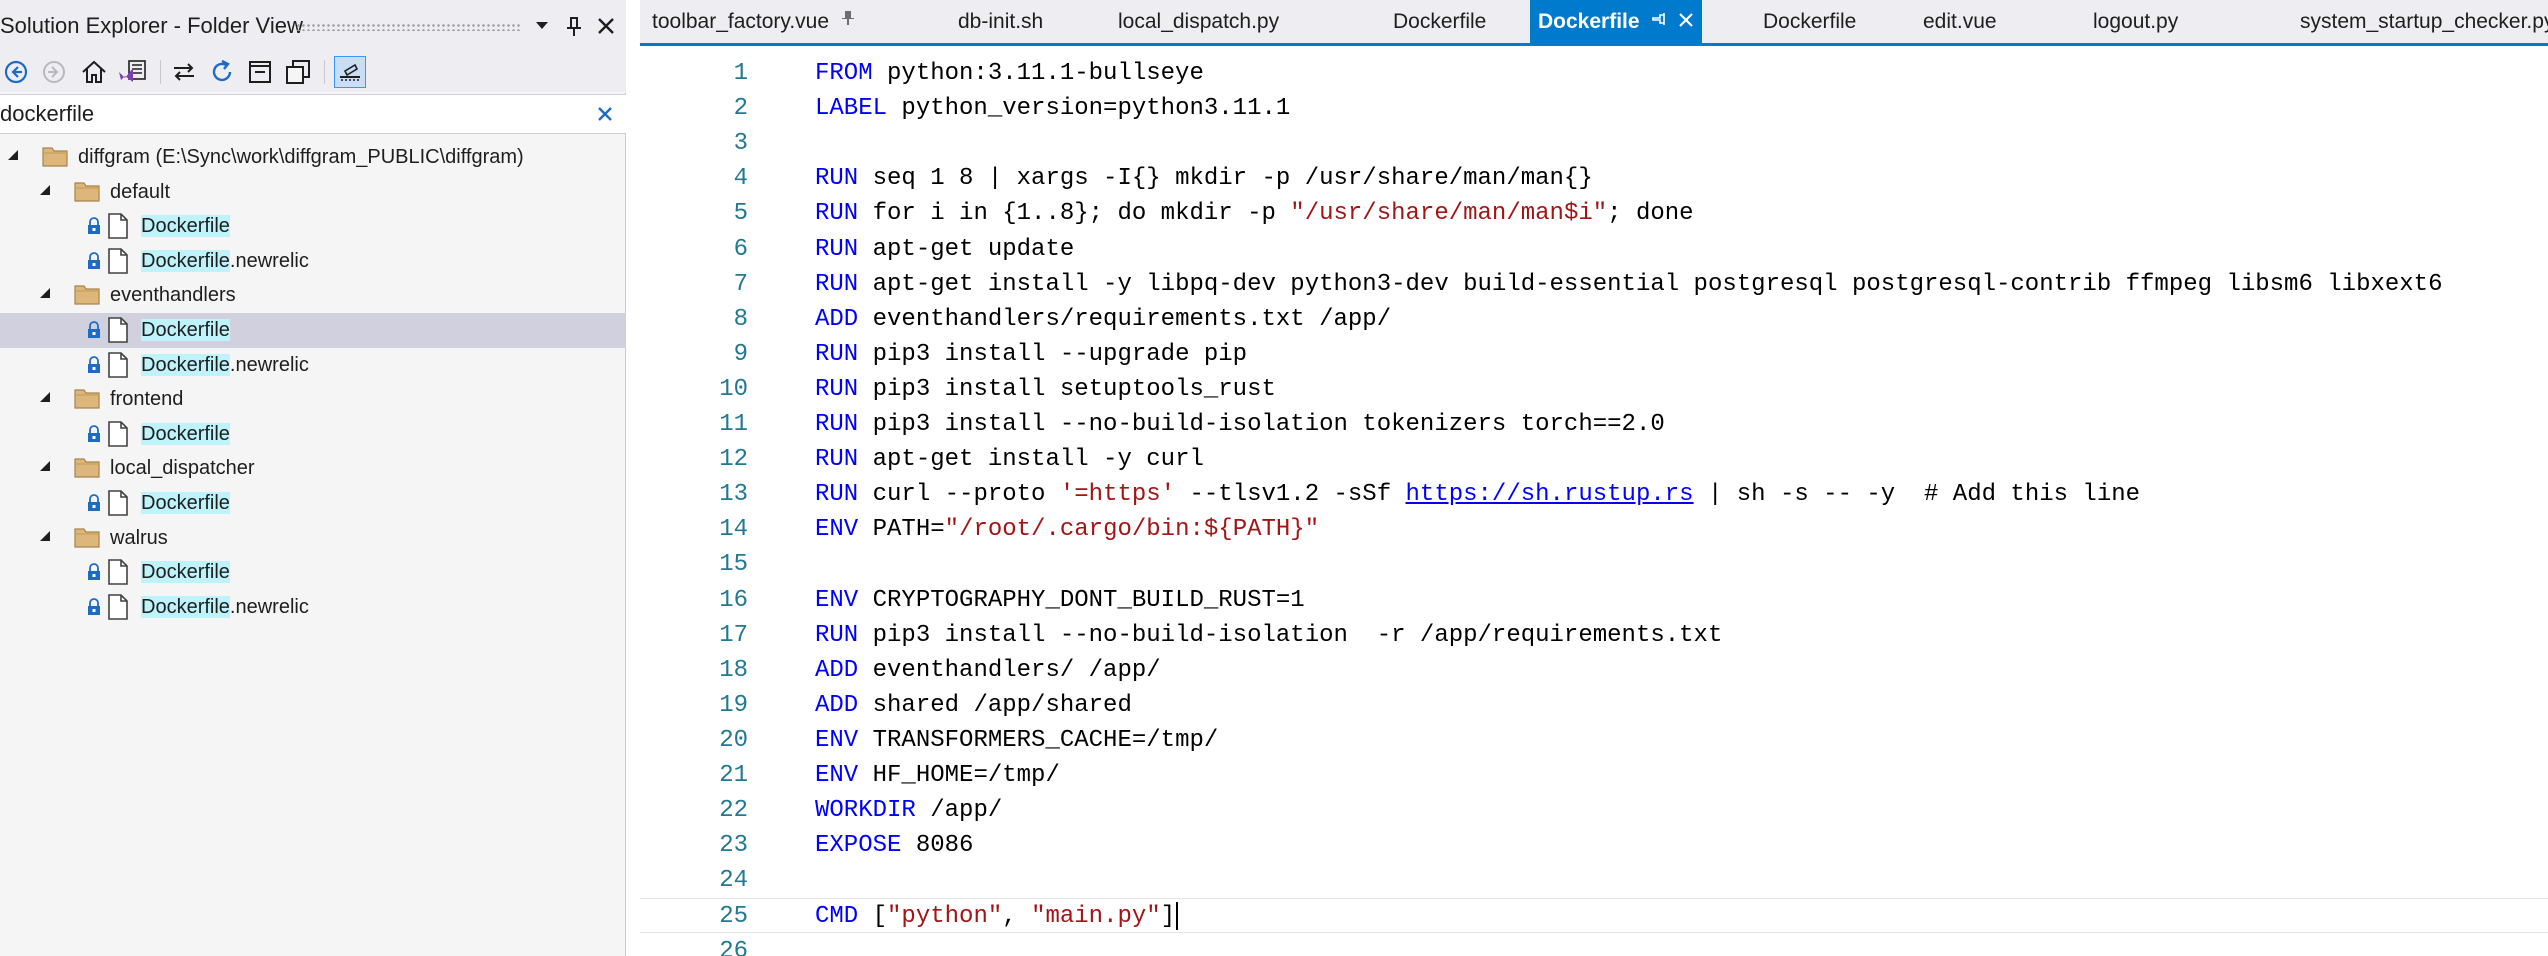 Image resolution: width=2548 pixels, height=956 pixels. Describe the element at coordinates (1594, 73) in the screenshot. I see `code-line: 1 FROM python:3.11.1-bullseye` at that location.